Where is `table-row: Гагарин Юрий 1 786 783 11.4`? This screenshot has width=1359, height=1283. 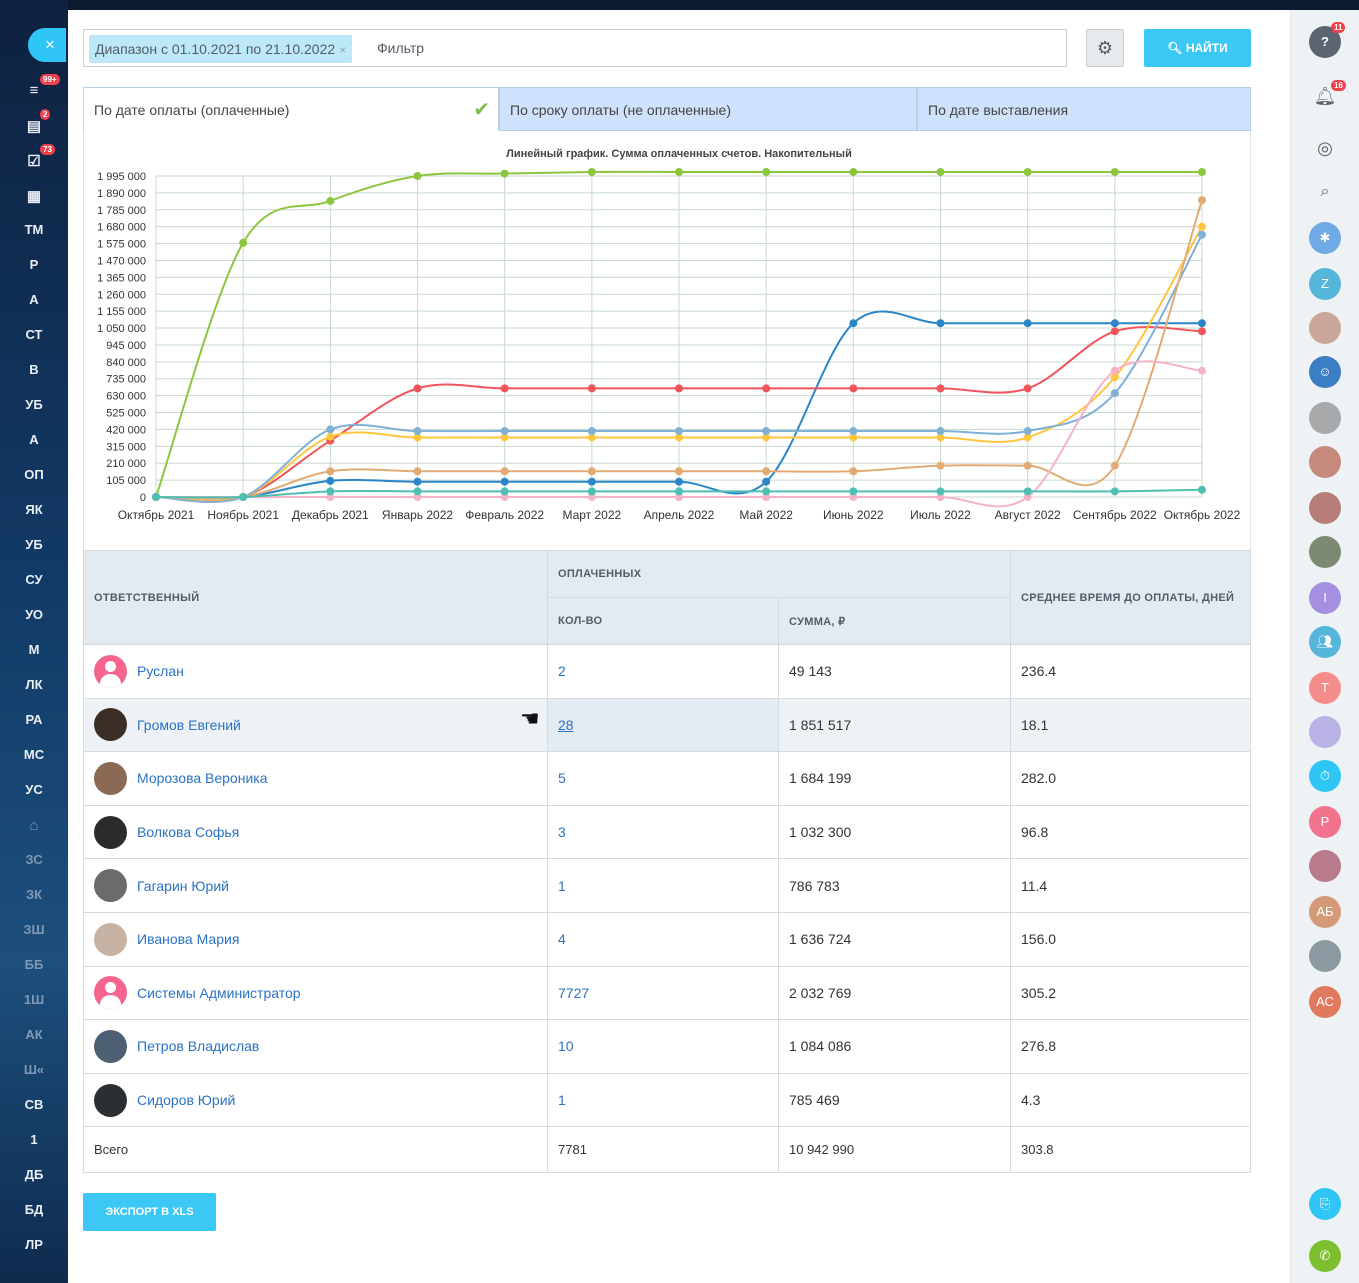
table-row: Гагарин Юрий 1 786 783 11.4 is located at coordinates (667, 885).